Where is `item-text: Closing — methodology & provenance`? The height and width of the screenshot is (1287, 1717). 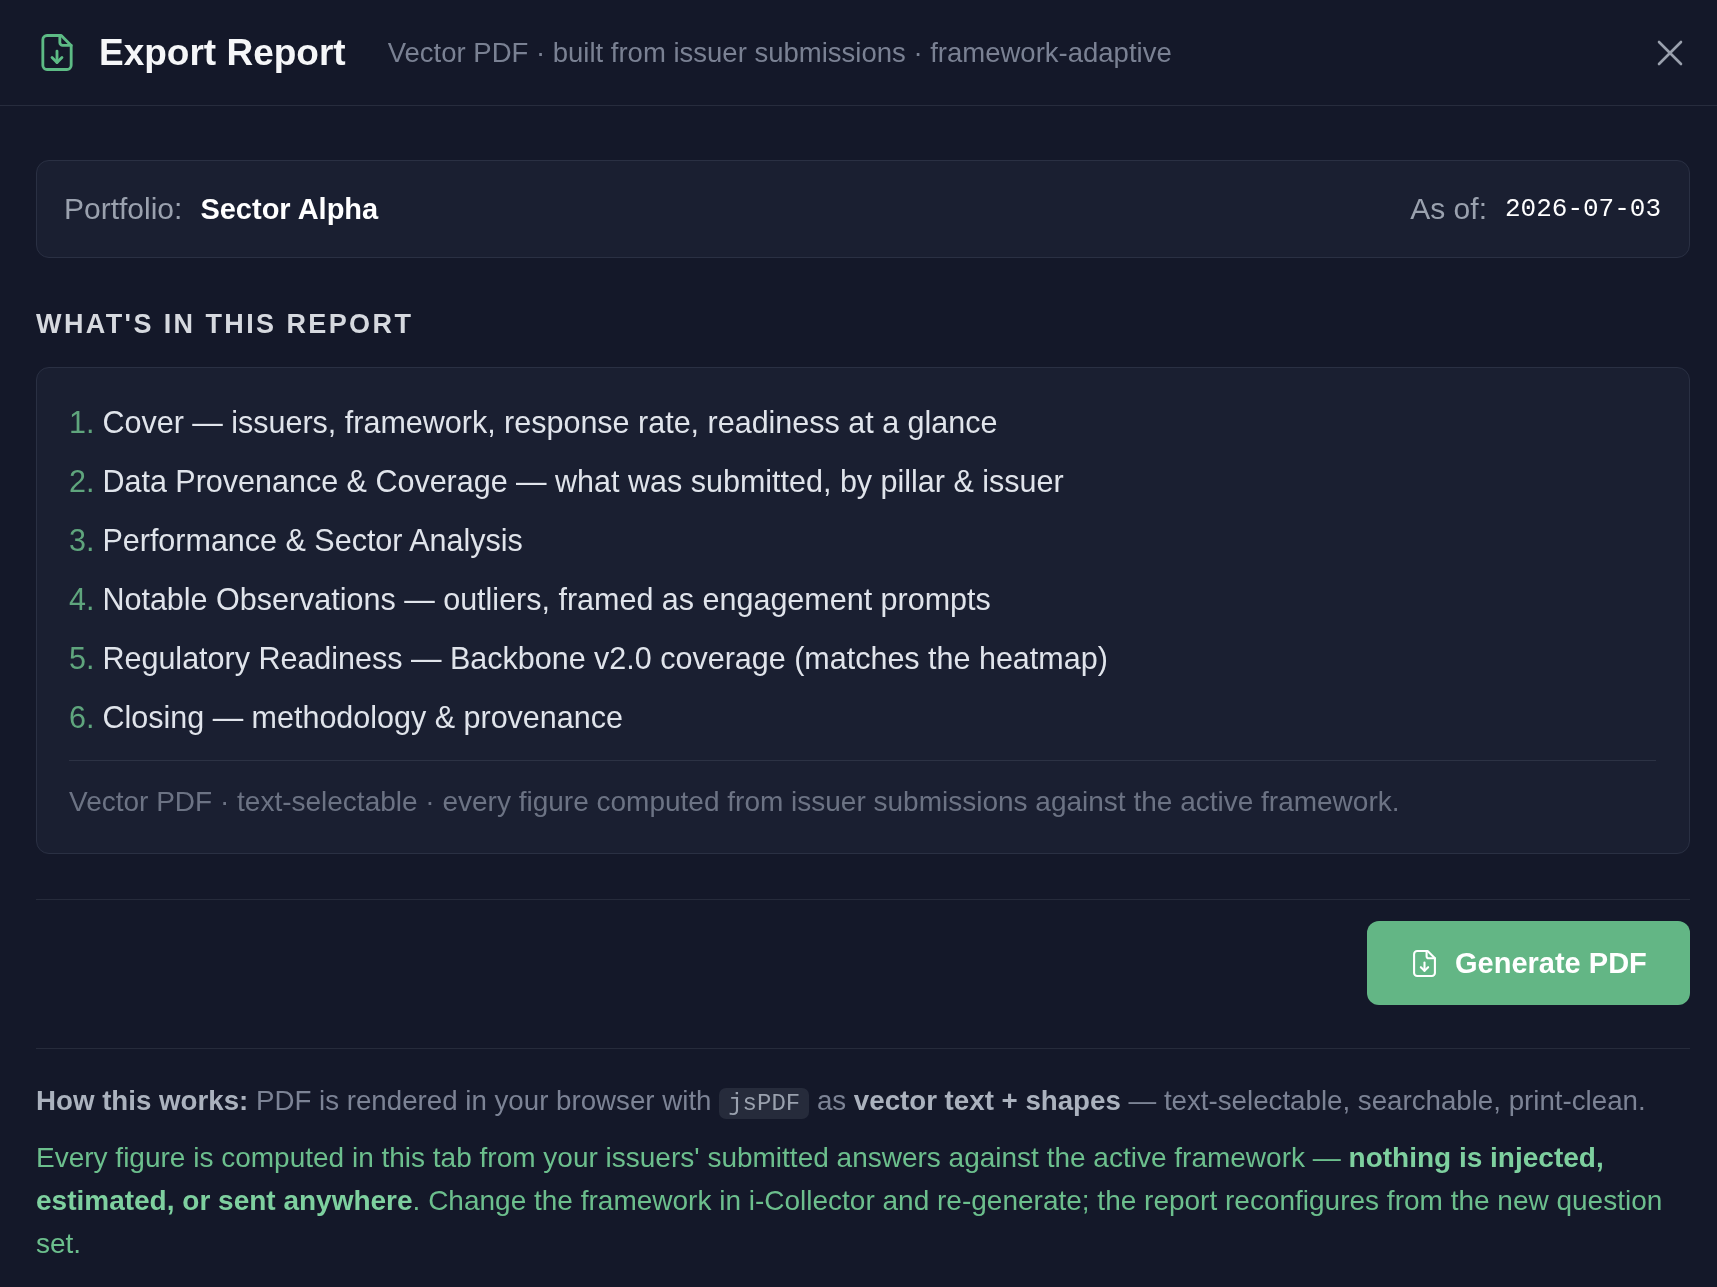 item-text: Closing — methodology & provenance is located at coordinates (362, 718).